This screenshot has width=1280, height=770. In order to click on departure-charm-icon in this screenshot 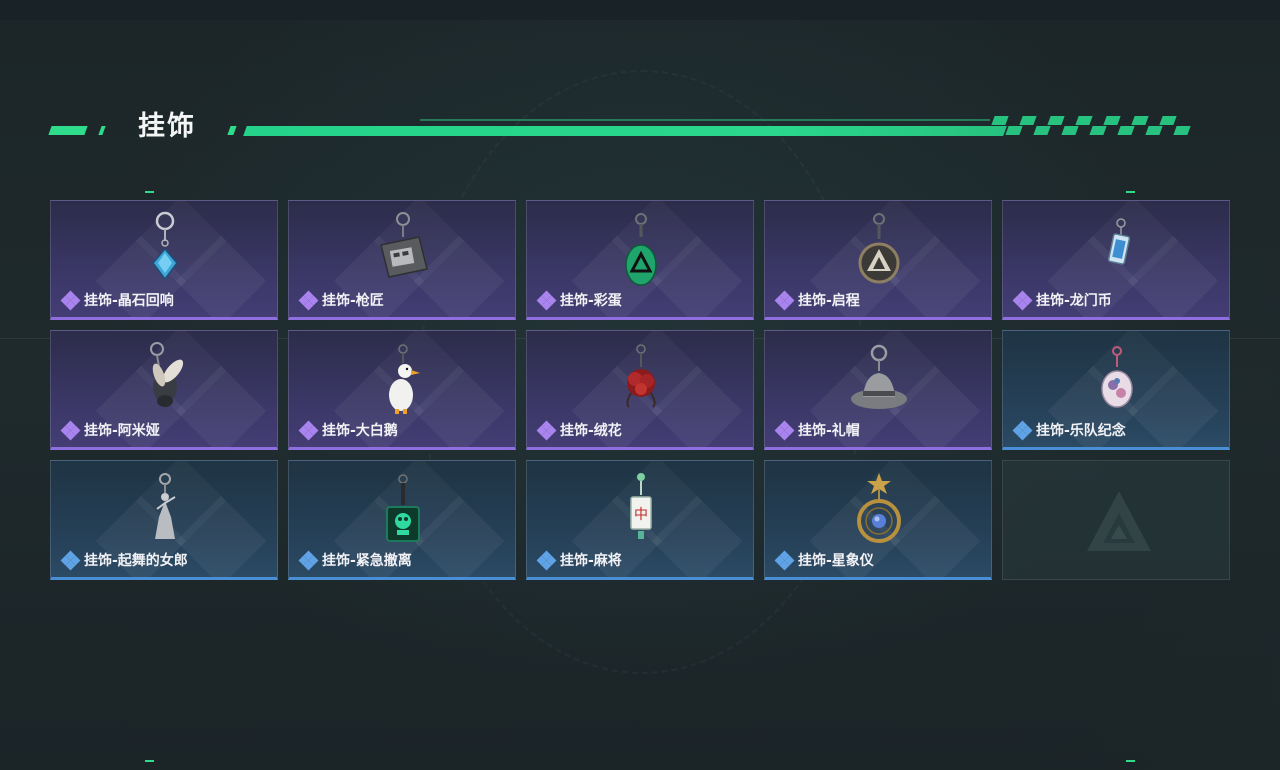, I will do `click(879, 248)`.